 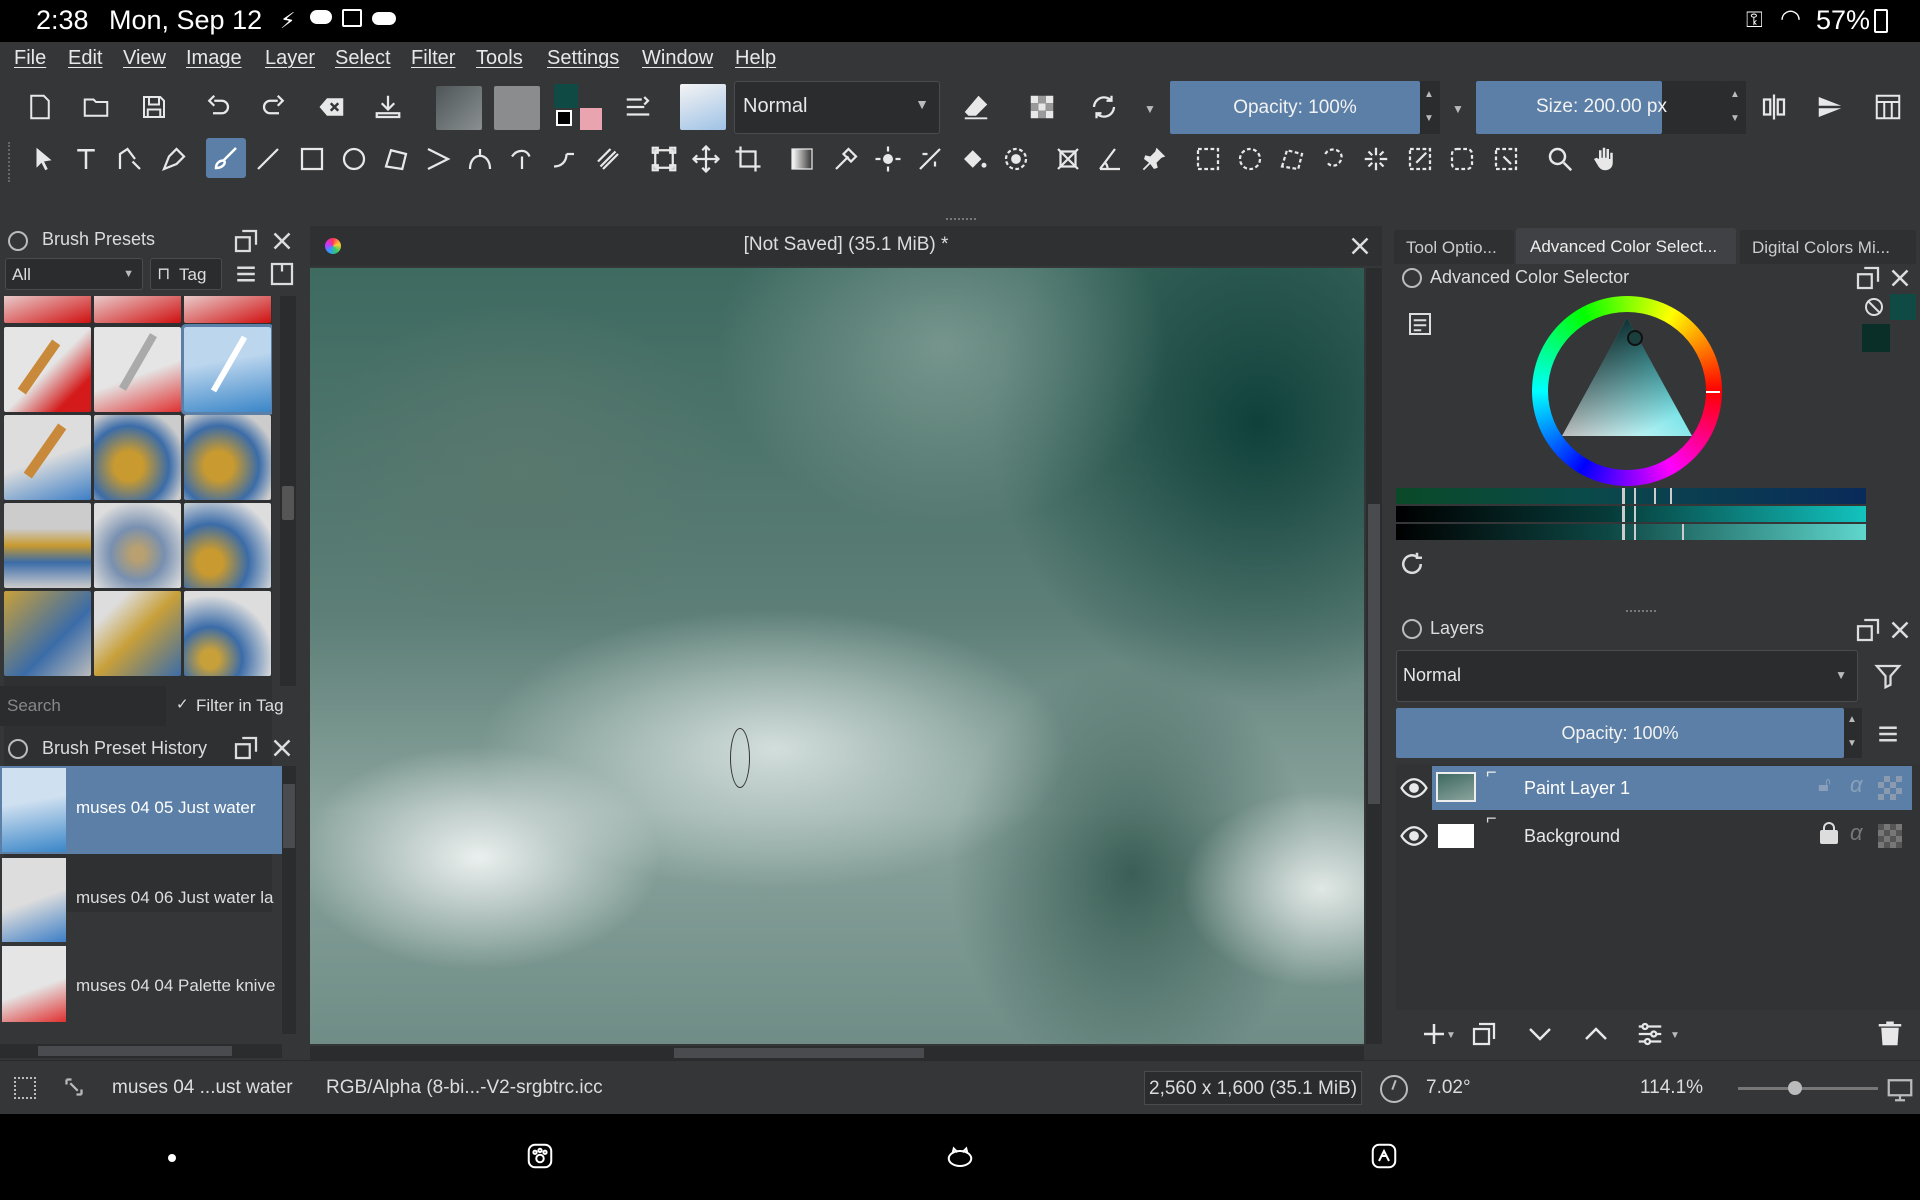 I want to click on menu-window: Window, so click(x=677, y=58).